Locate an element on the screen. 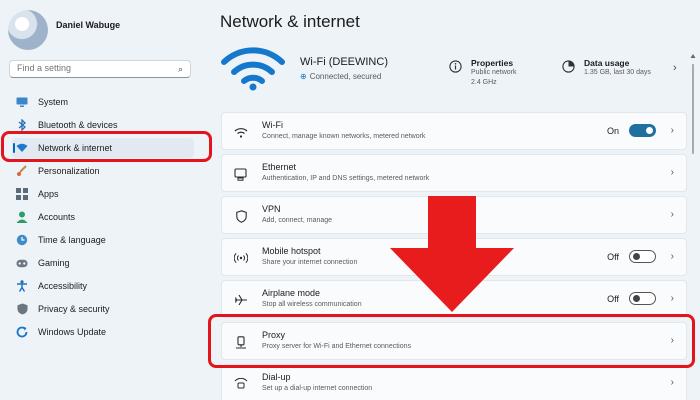 The height and width of the screenshot is (400, 700). info-icon is located at coordinates (455, 66).